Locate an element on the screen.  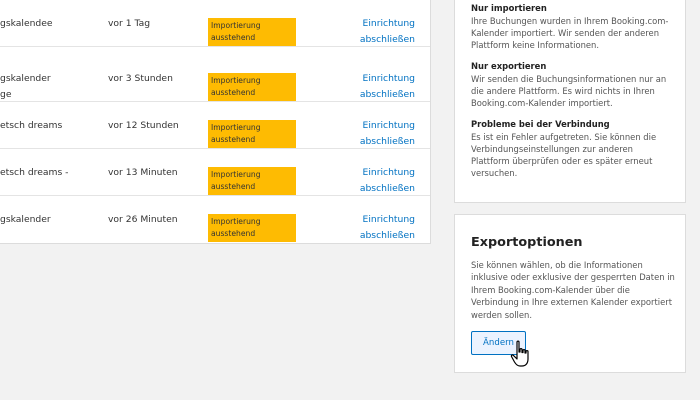
calendar-name: etsch dreams - is located at coordinates (34, 172).